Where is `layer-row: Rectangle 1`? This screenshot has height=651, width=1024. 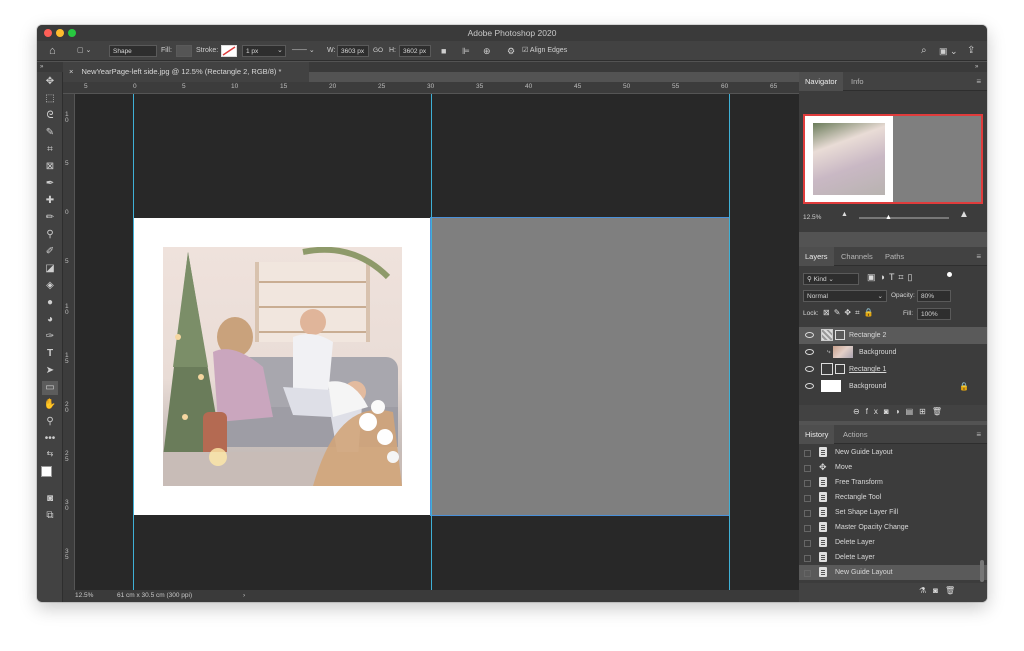 layer-row: Rectangle 1 is located at coordinates (893, 369).